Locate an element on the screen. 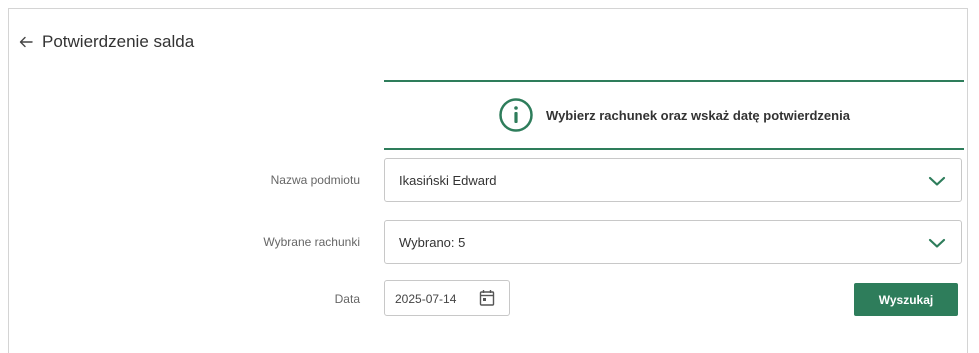 The height and width of the screenshot is (353, 979). date-input: 2025-07-14 is located at coordinates (447, 298).